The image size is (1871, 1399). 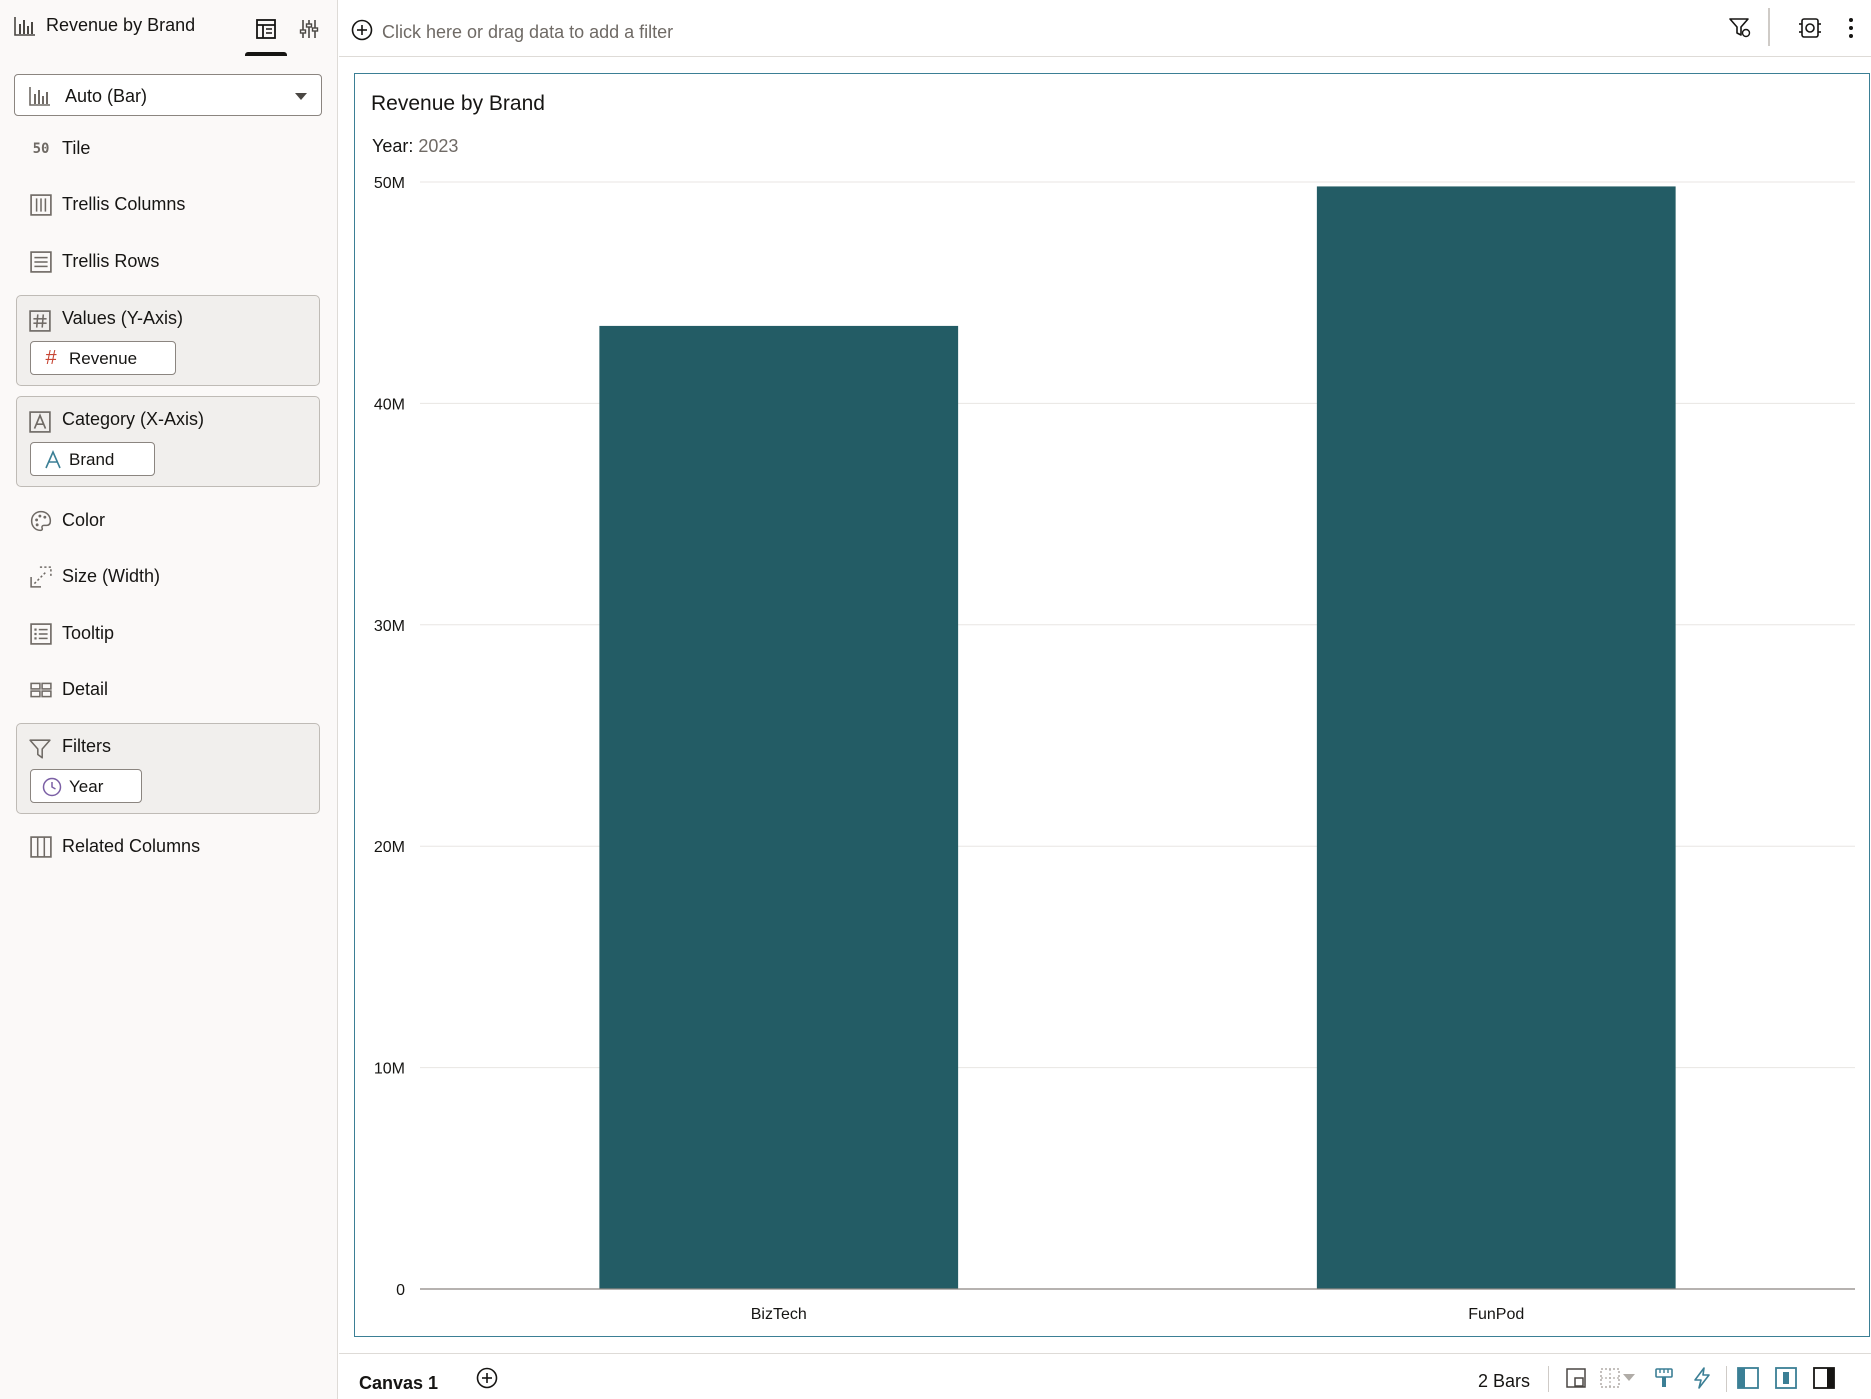 What do you see at coordinates (527, 32) in the screenshot?
I see `add-filter-input: Click here or drag data to add a filter` at bounding box center [527, 32].